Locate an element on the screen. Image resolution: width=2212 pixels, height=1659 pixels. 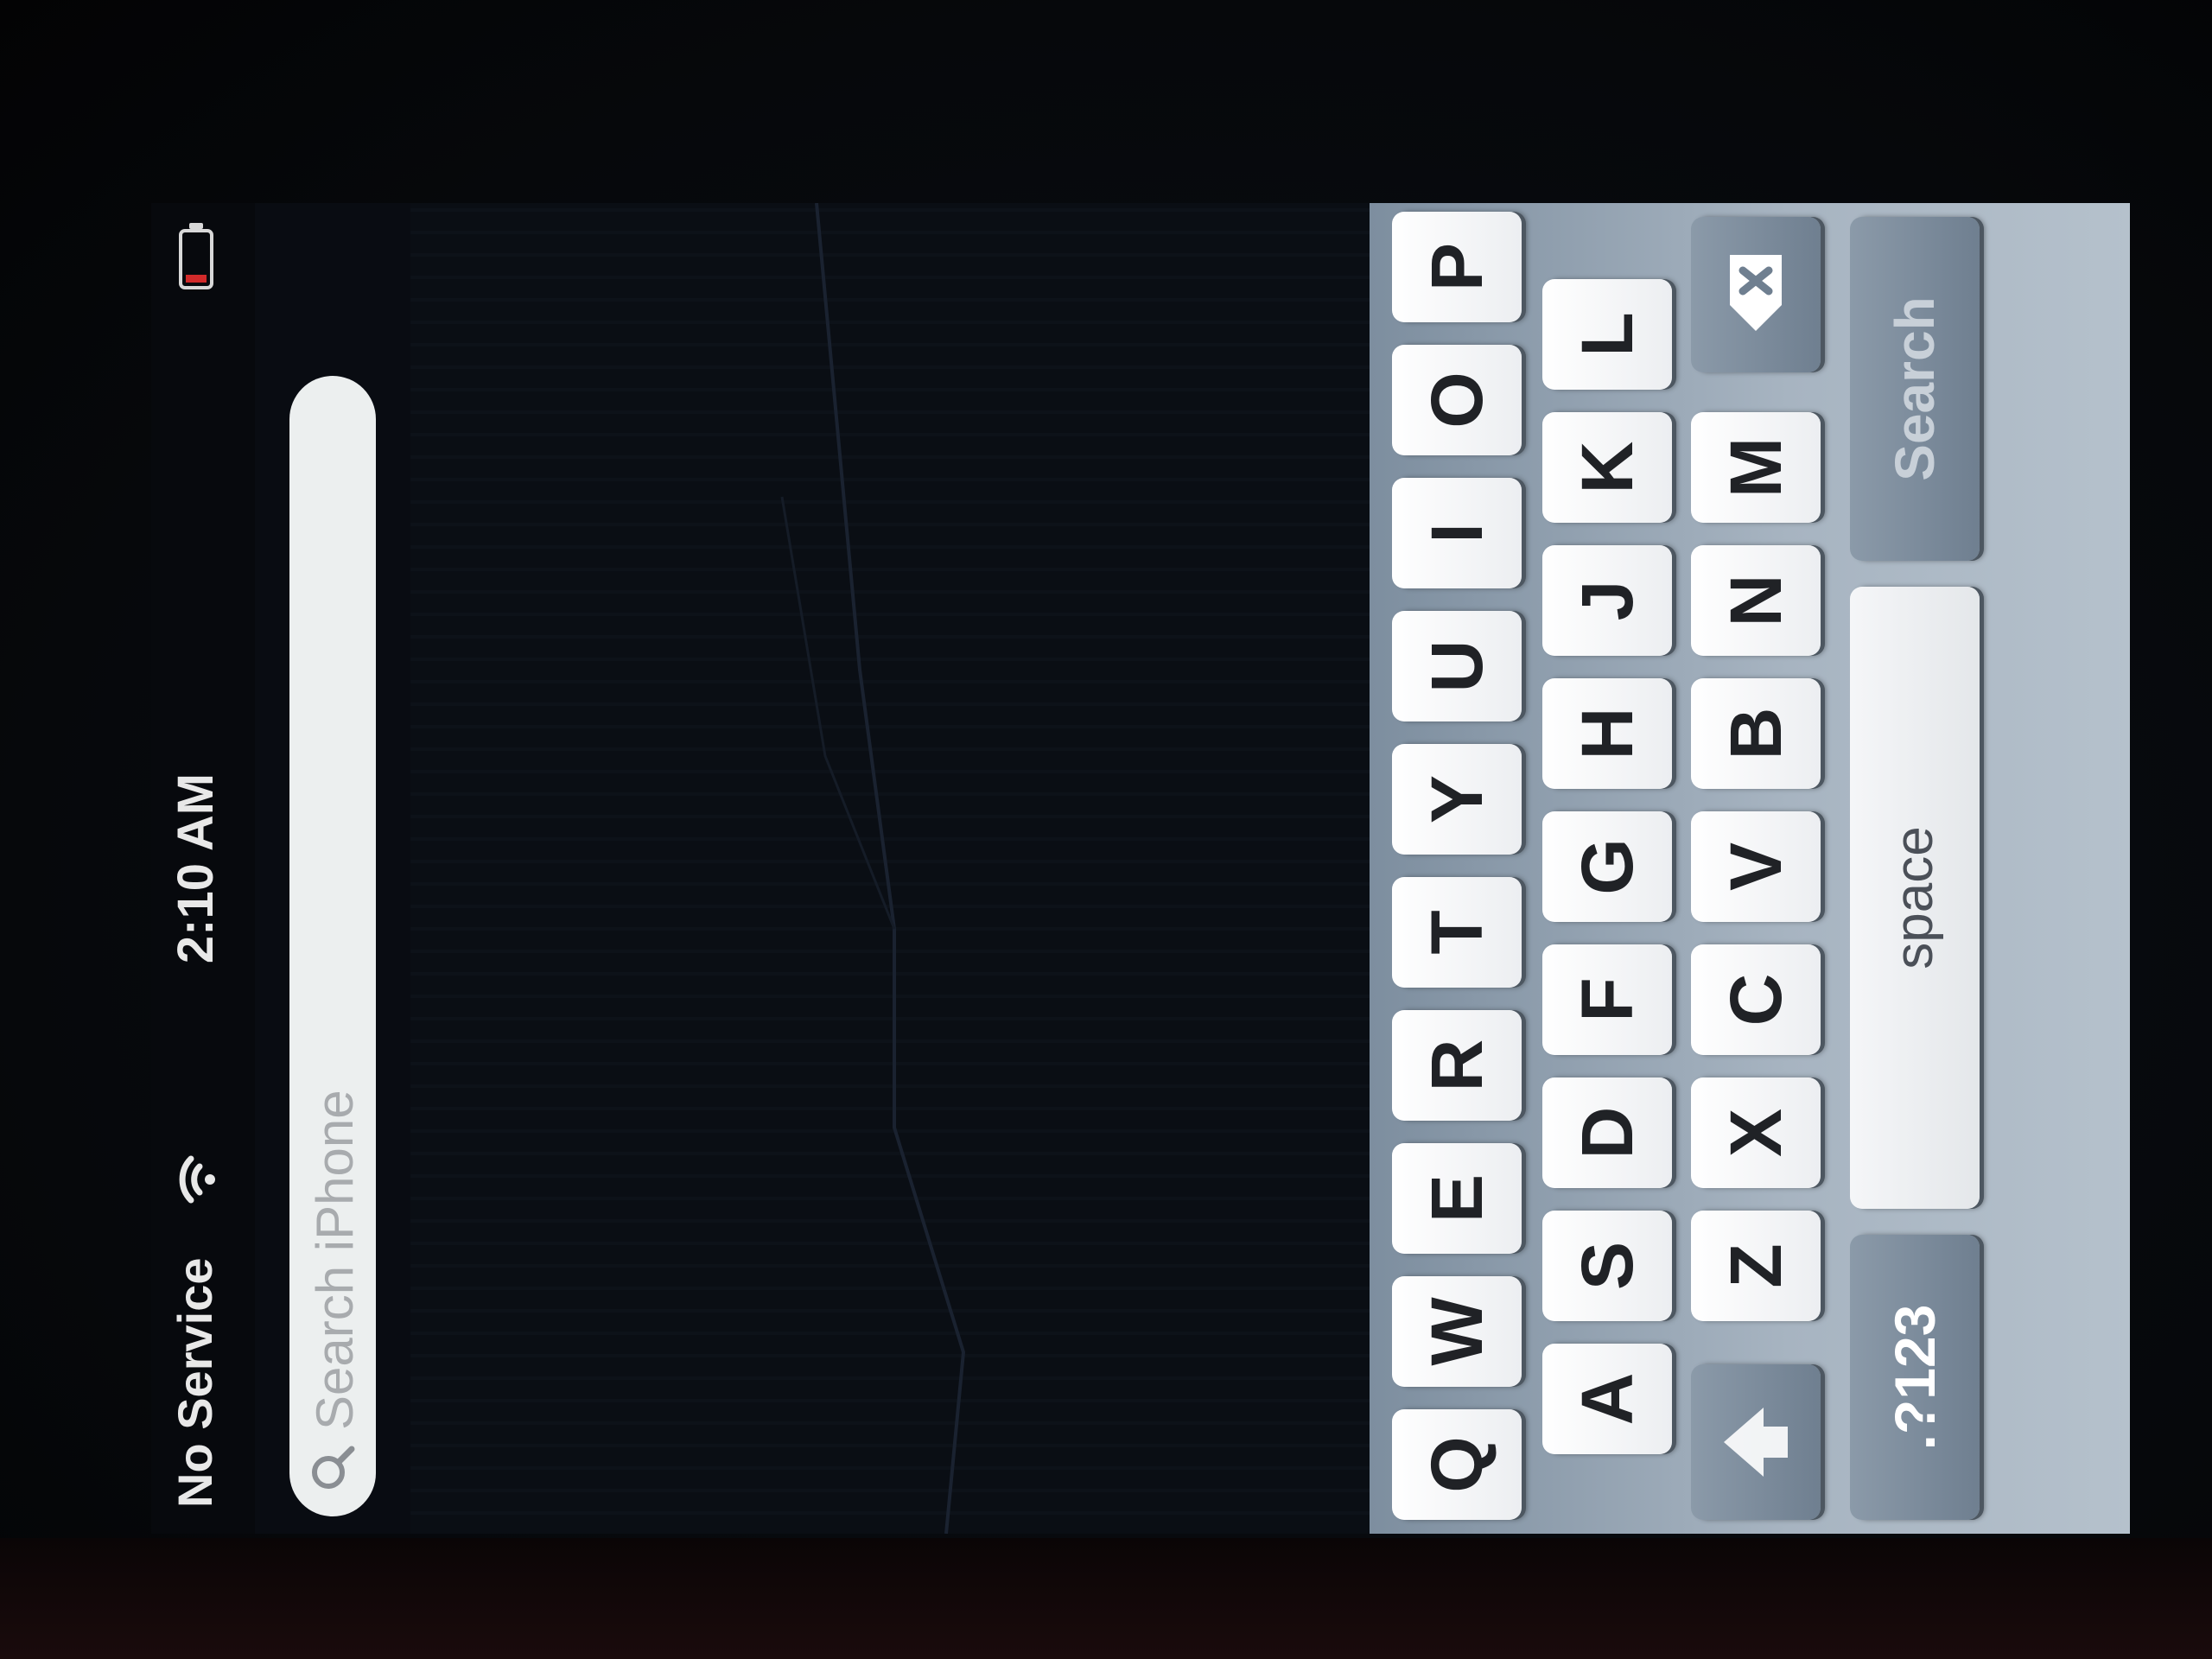
shift-arrow-icon is located at coordinates (1756, 1442).